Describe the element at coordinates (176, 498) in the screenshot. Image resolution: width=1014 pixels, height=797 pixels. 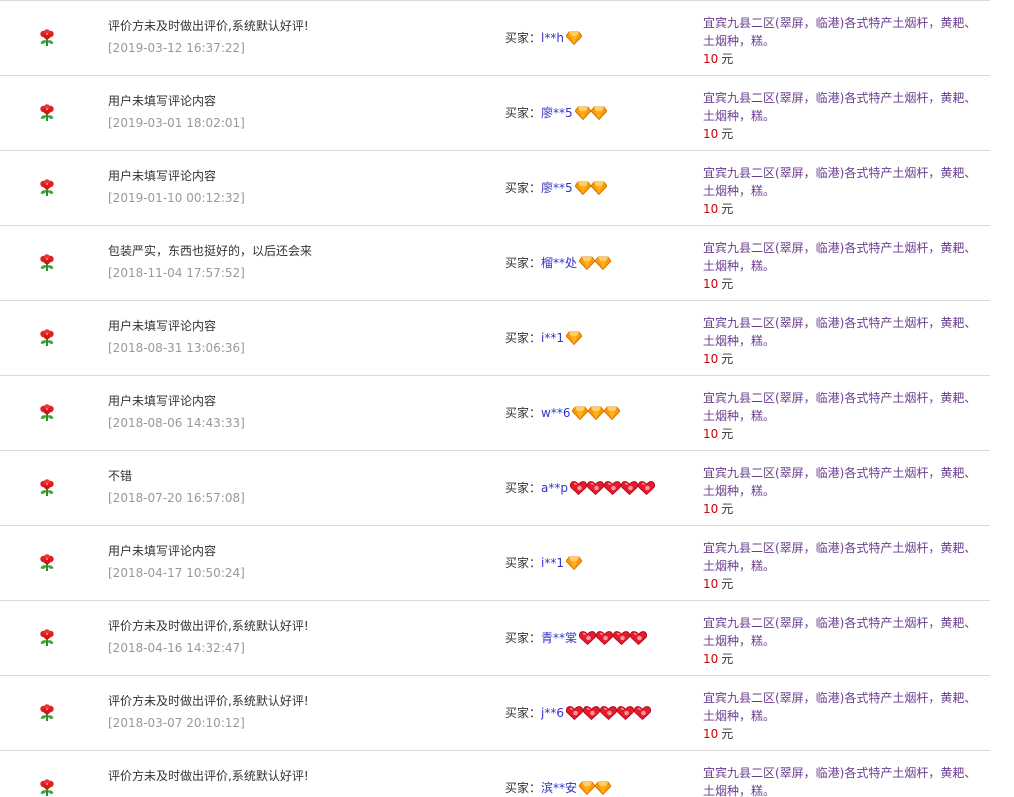
I see `review-timestamp: [2018-07-20 16:57:08]` at that location.